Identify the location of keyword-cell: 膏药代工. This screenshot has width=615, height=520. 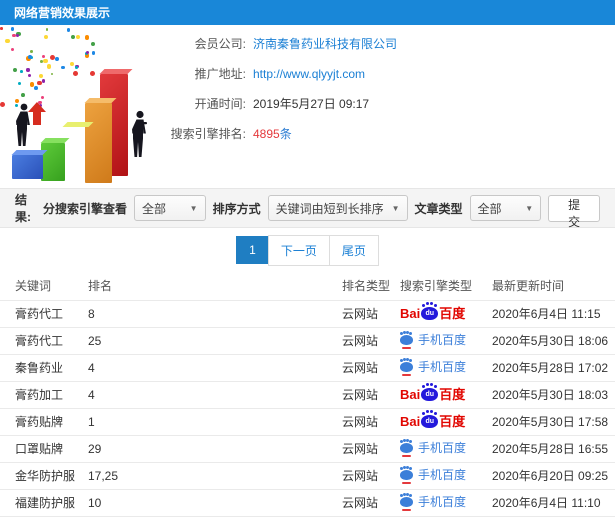
(44, 340).